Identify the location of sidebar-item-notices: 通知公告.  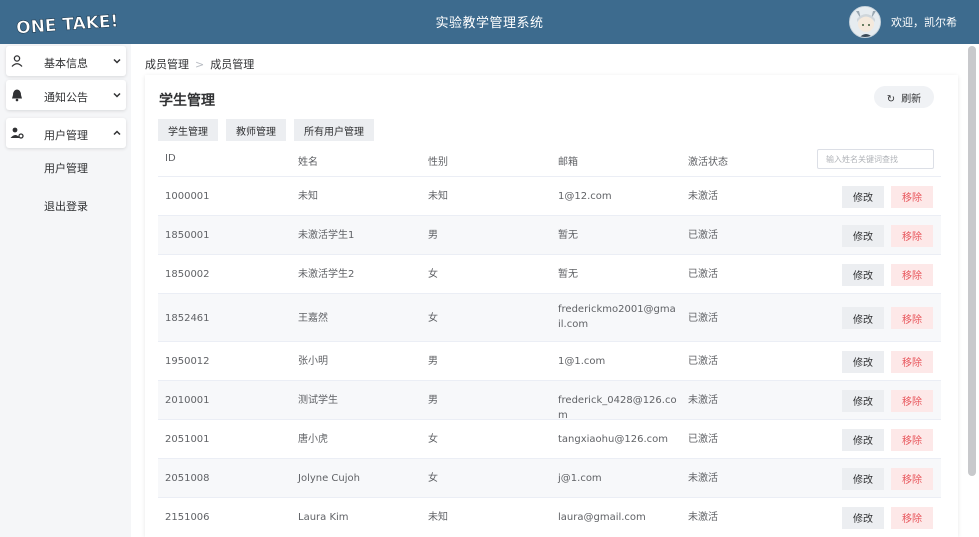
(66, 95).